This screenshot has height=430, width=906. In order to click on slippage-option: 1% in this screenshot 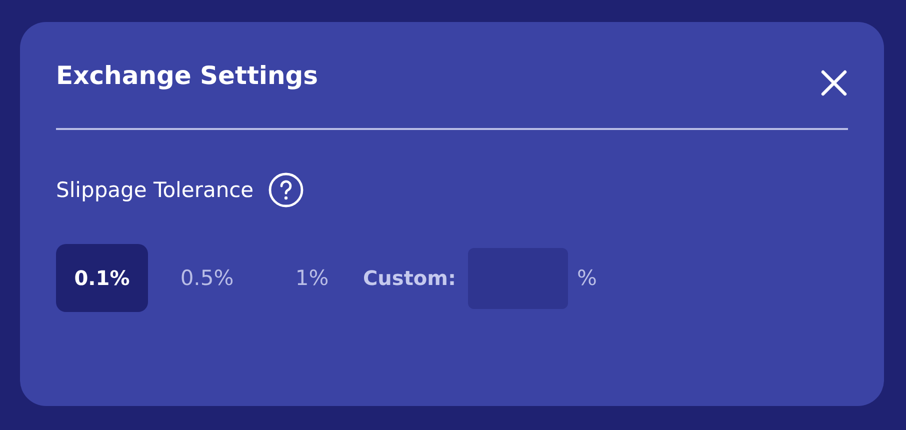, I will do `click(312, 278)`.